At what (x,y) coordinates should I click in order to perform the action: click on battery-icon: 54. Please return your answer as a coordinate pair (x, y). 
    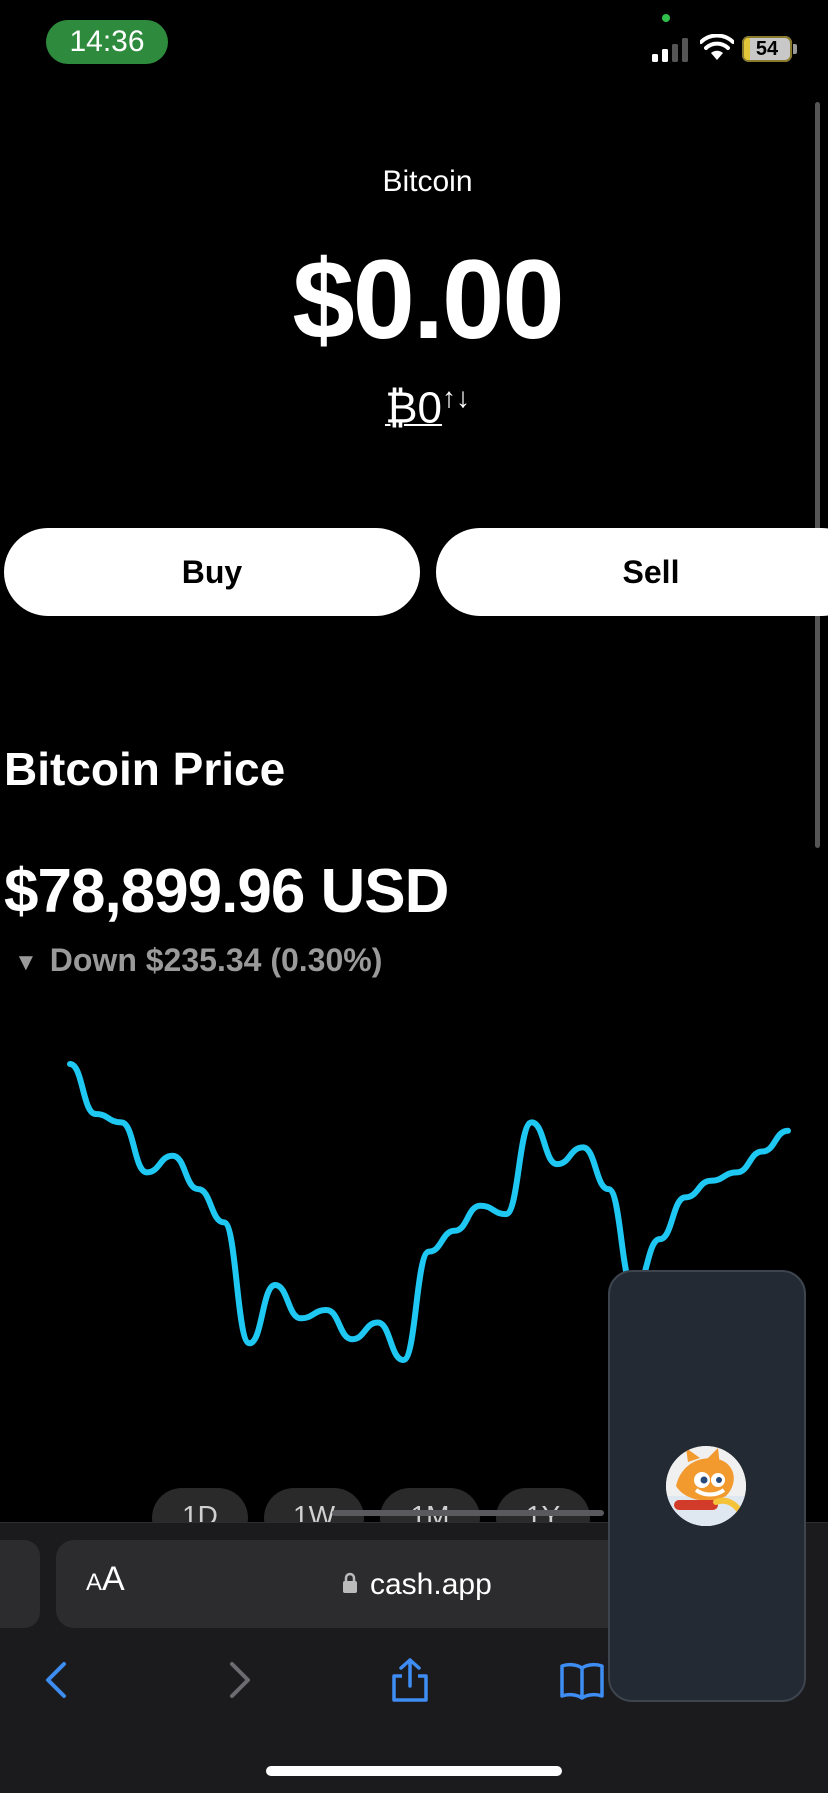
    Looking at the image, I should click on (767, 49).